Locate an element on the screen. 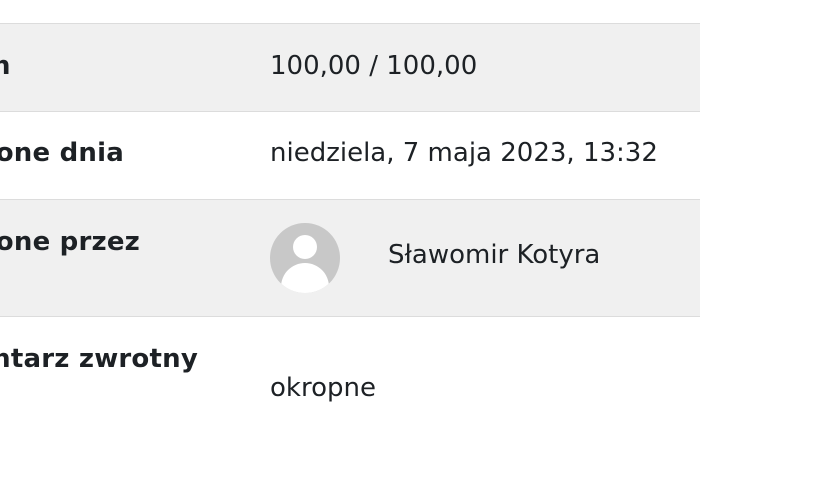 This screenshot has width=828, height=478. user-avatar-icon is located at coordinates (305, 258).